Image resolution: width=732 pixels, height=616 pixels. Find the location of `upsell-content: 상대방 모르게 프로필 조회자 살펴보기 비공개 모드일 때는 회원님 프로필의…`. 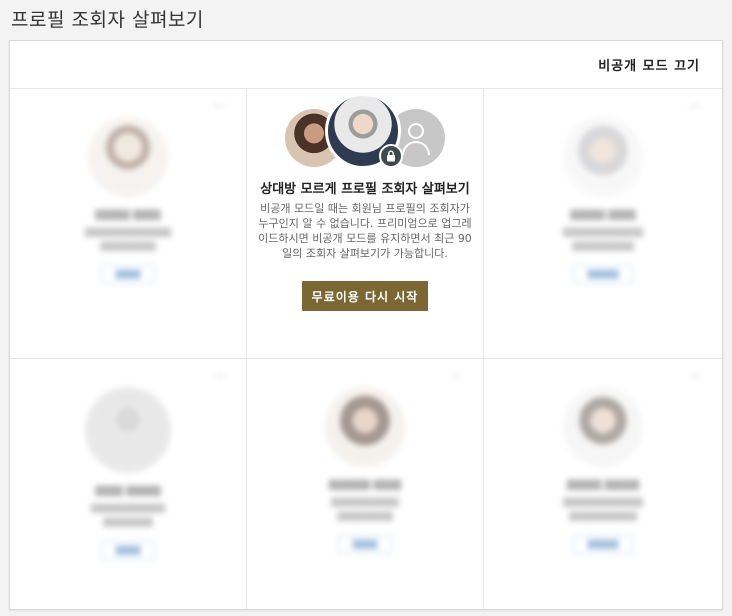

upsell-content: 상대방 모르게 프로필 조회자 살펴보기 비공개 모드일 때는 회원님 프로필의… is located at coordinates (365, 200).